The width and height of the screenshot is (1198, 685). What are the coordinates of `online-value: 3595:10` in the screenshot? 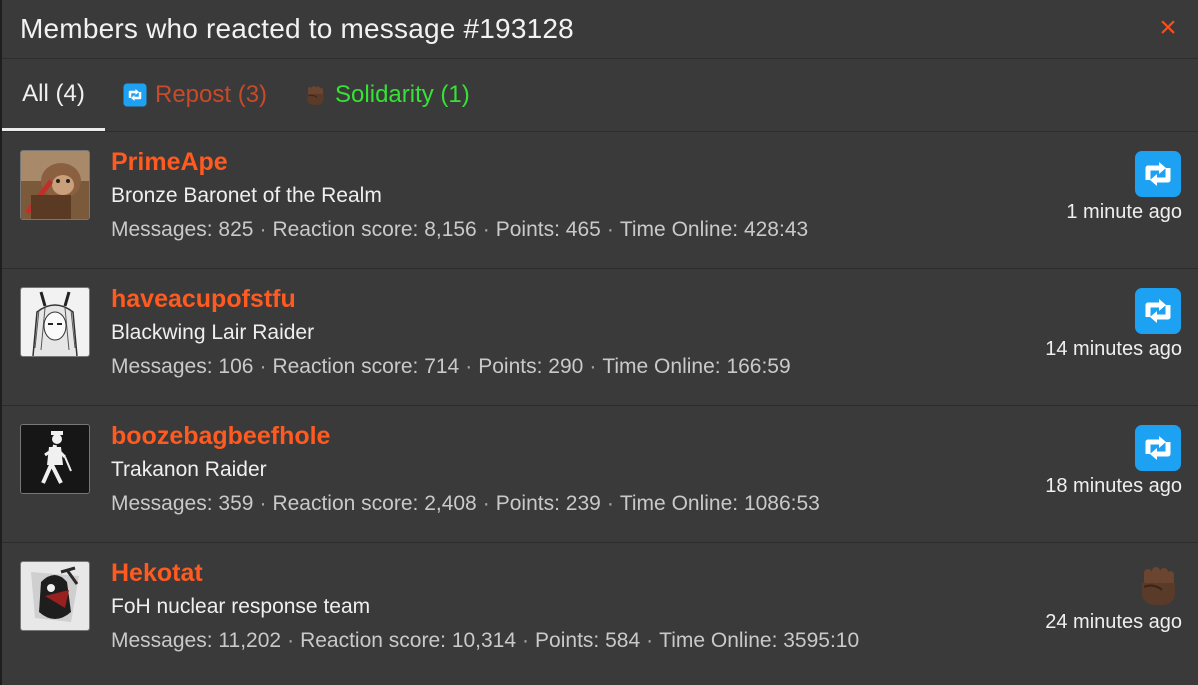 It's located at (821, 640).